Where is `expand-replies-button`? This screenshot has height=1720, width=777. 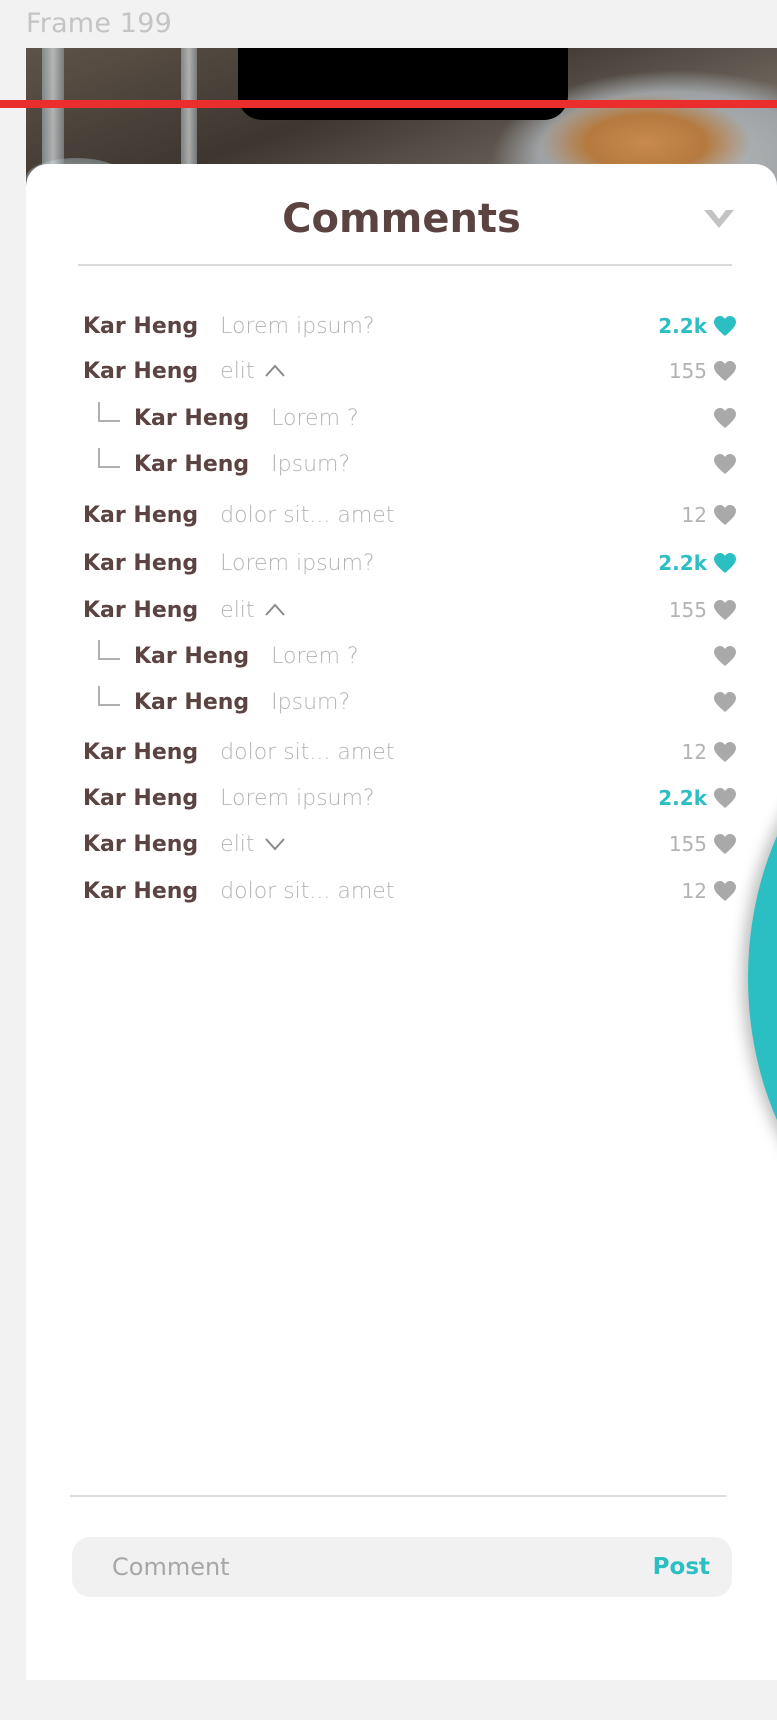
expand-replies-button is located at coordinates (275, 844).